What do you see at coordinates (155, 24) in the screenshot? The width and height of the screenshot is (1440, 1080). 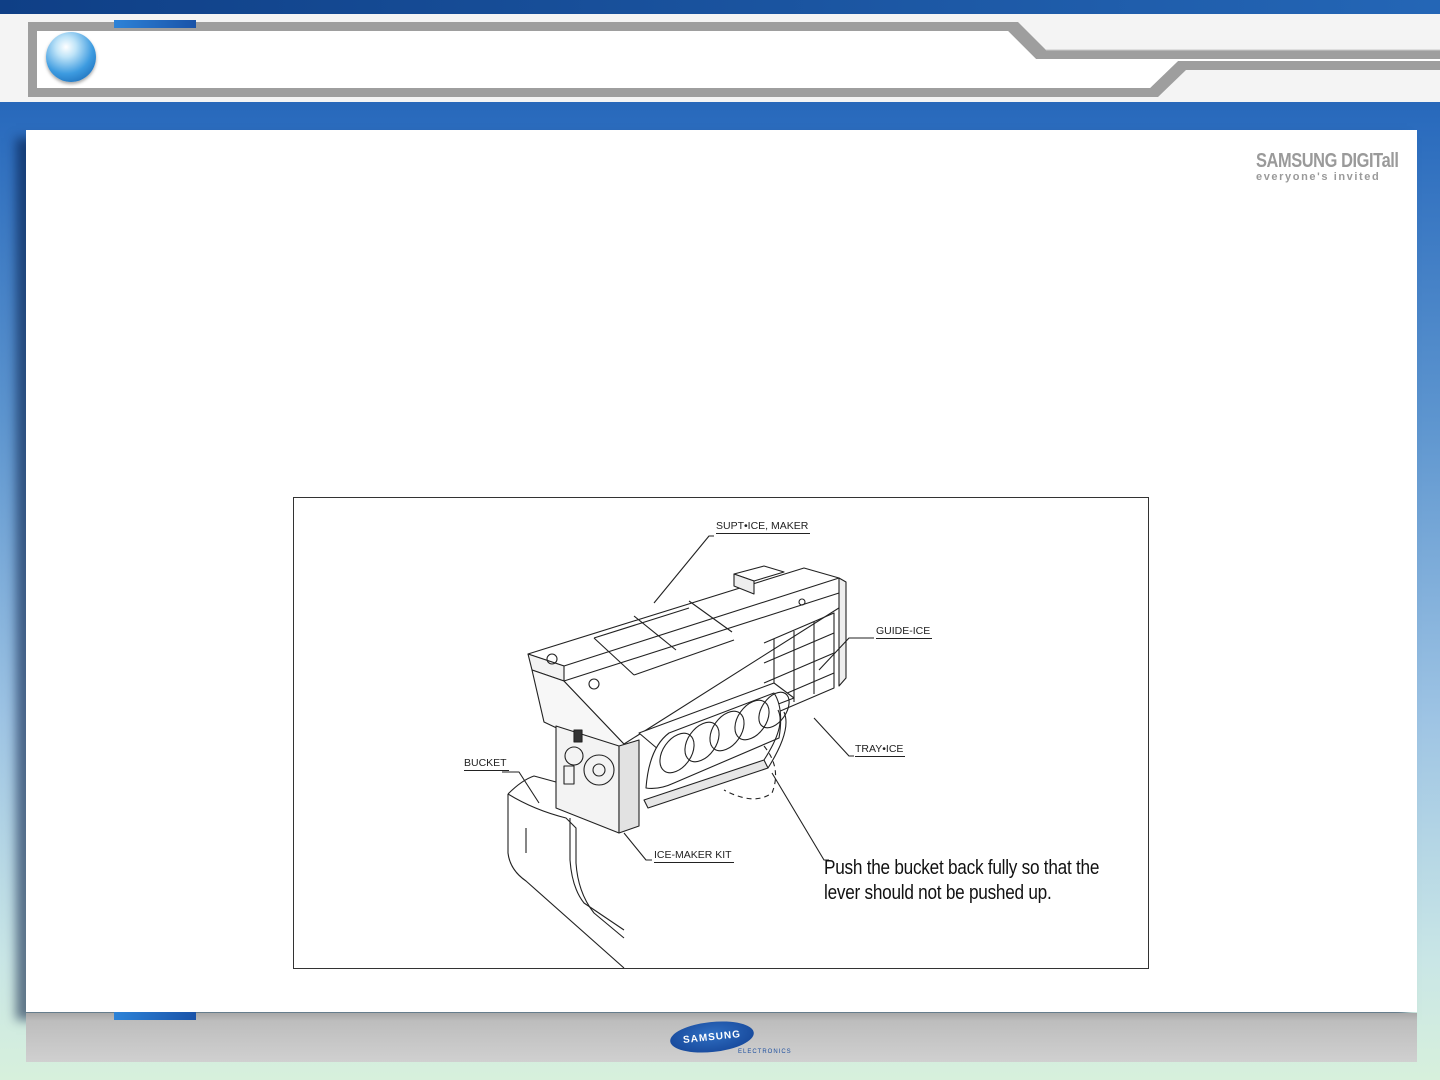 I see `header-accent-stripe` at bounding box center [155, 24].